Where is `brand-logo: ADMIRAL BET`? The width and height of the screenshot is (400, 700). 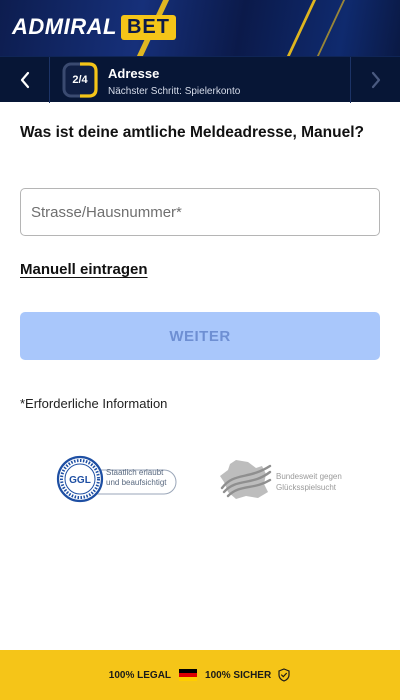
brand-logo: ADMIRAL BET is located at coordinates (94, 27).